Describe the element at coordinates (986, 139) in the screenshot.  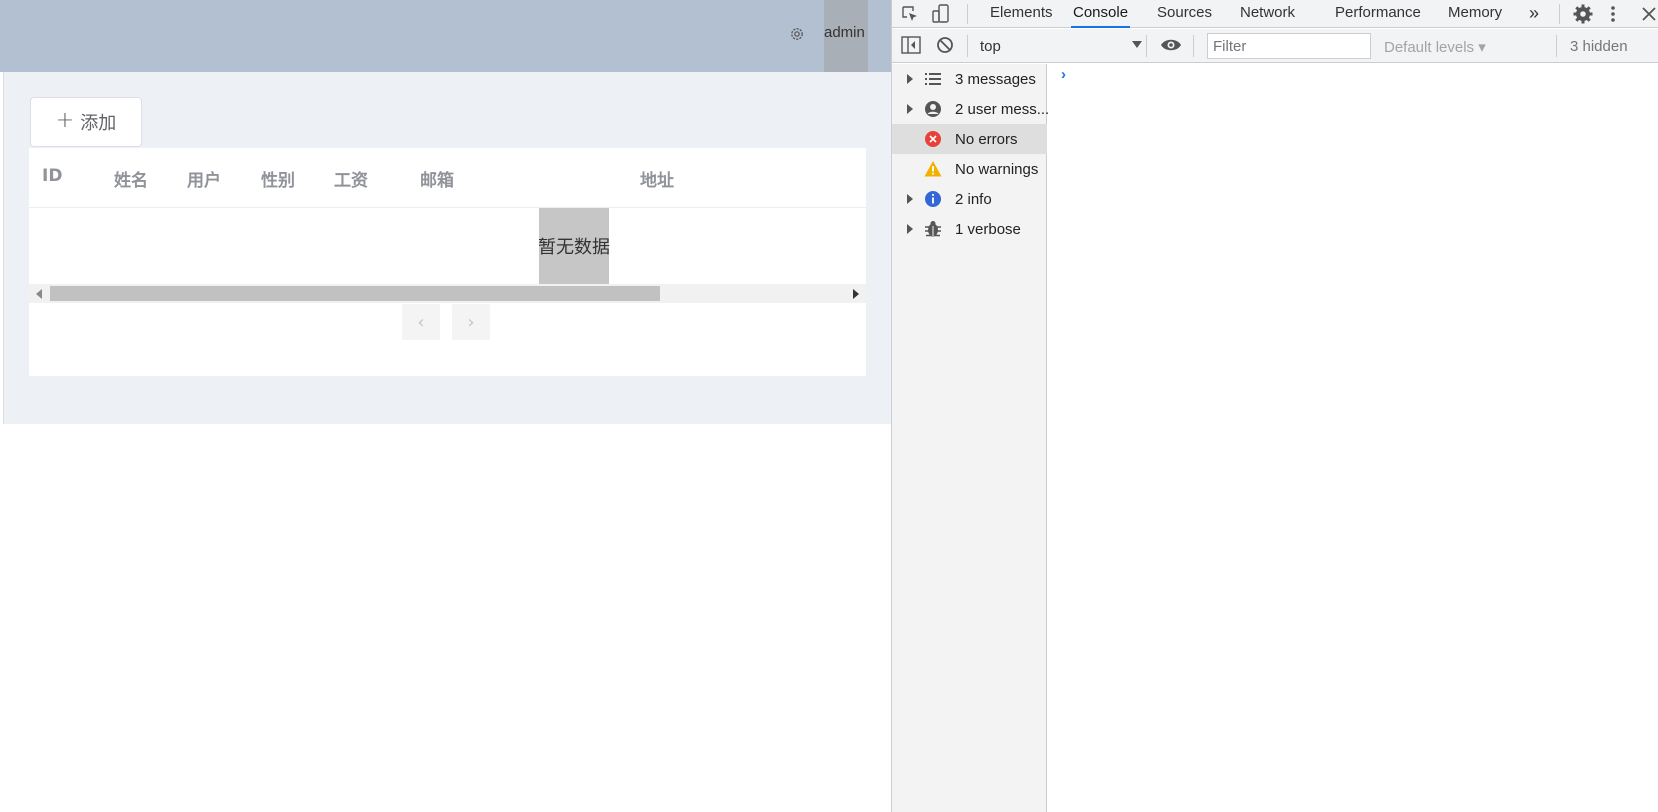
I see `sidebar-item-label: No errors` at that location.